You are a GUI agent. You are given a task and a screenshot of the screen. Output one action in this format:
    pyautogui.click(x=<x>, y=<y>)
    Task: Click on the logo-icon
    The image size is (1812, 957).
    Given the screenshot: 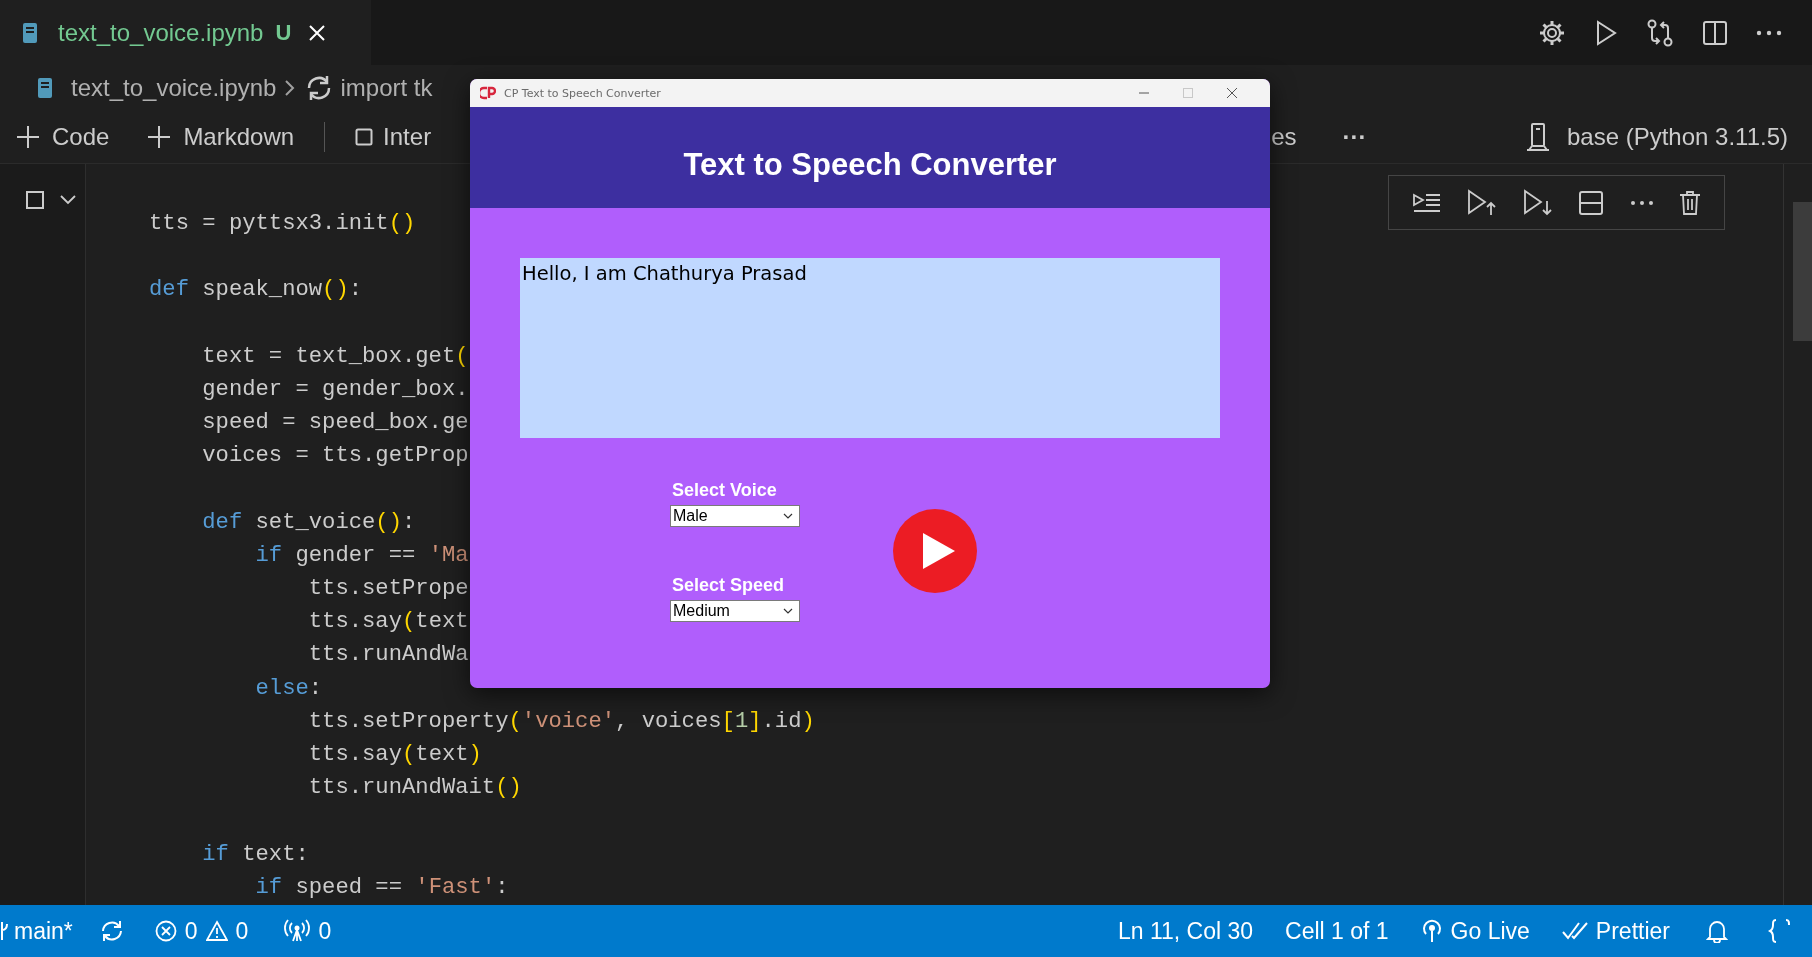 What is the action you would take?
    pyautogui.click(x=488, y=93)
    